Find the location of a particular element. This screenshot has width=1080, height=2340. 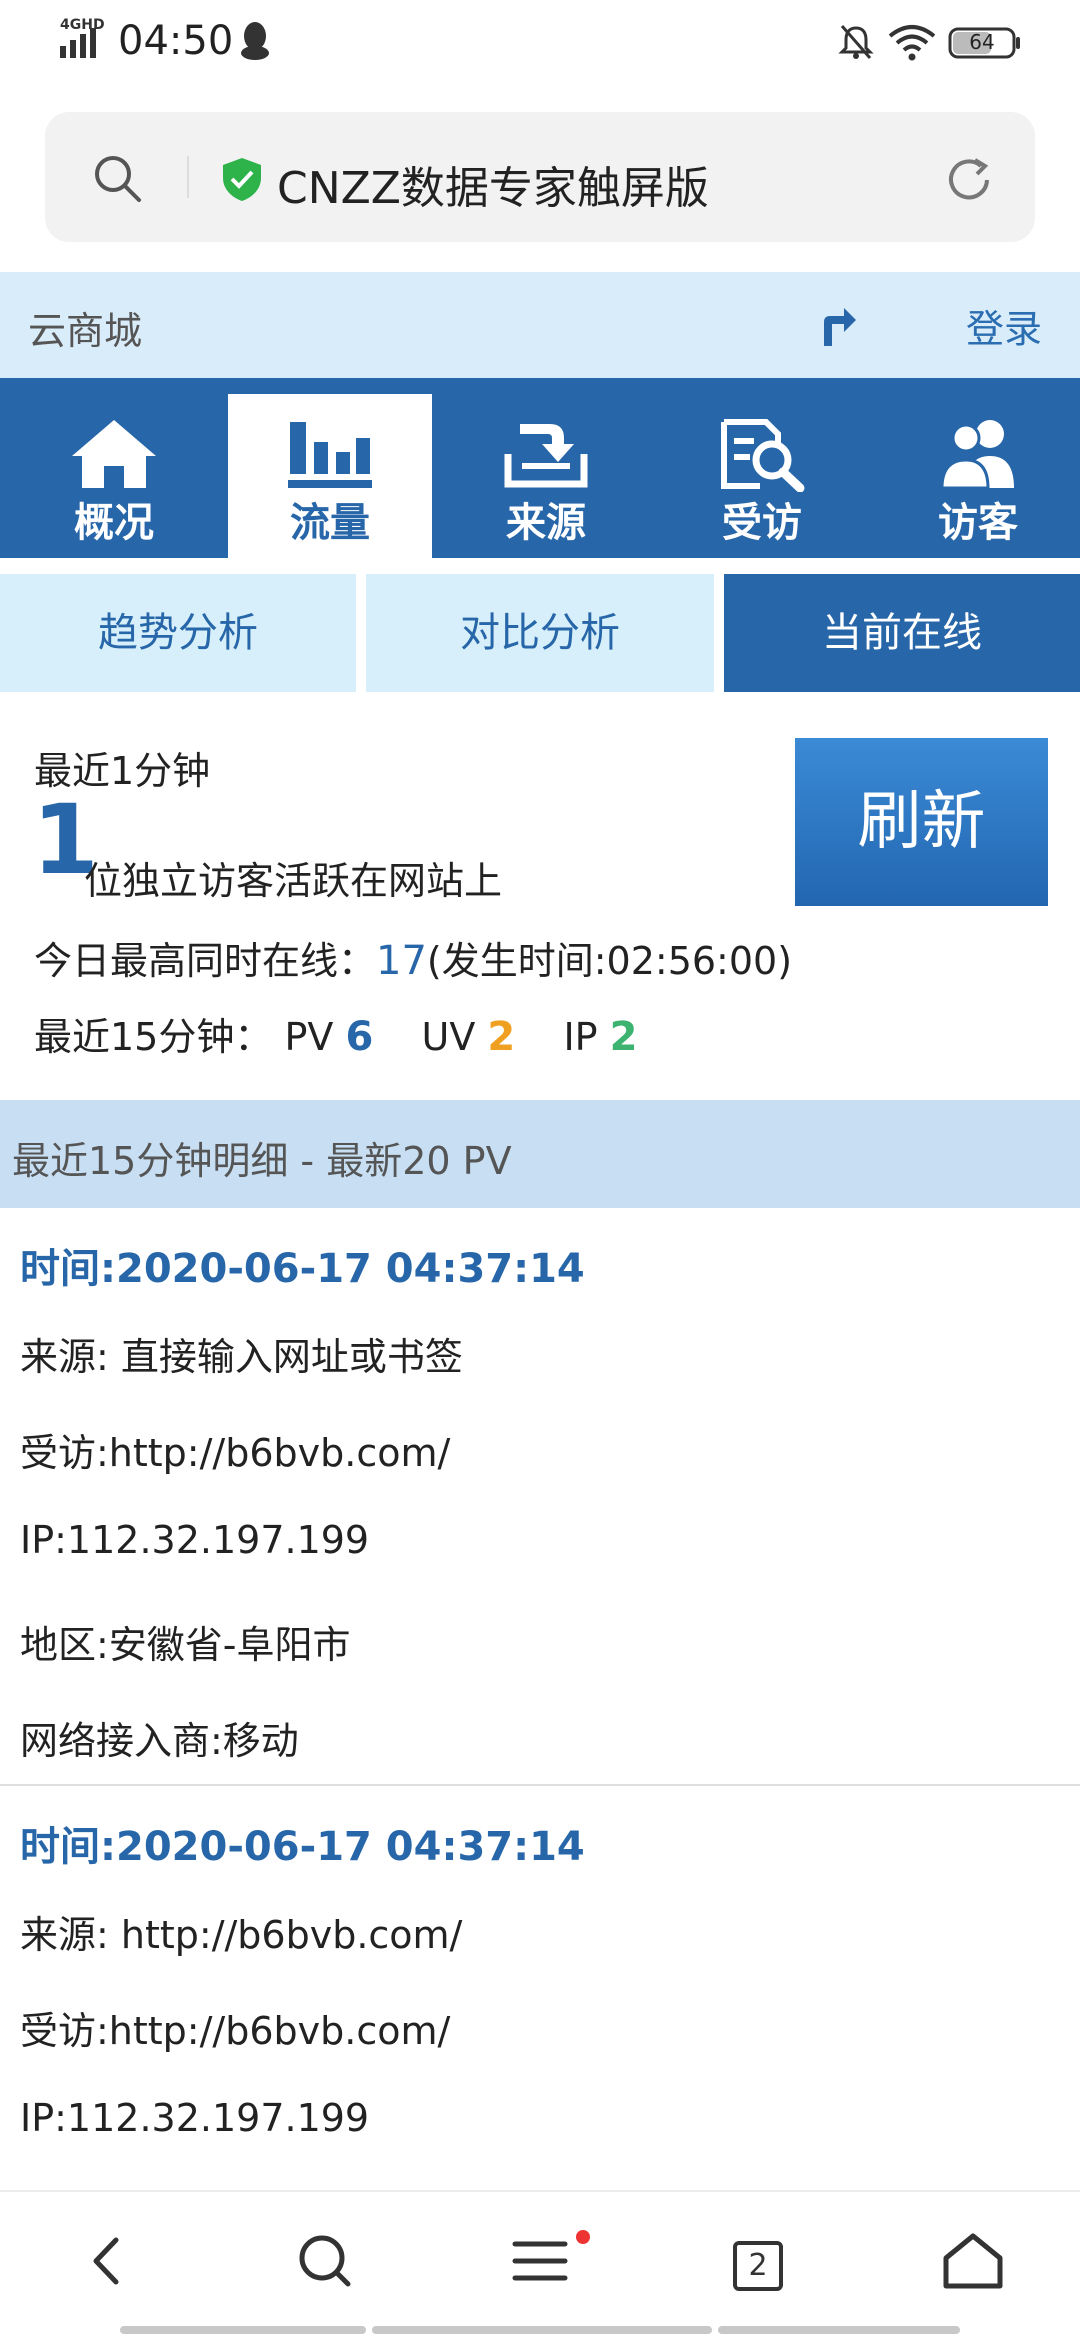

active-visitor-desc: 位独立访客活跃在网站上 is located at coordinates (293, 881).